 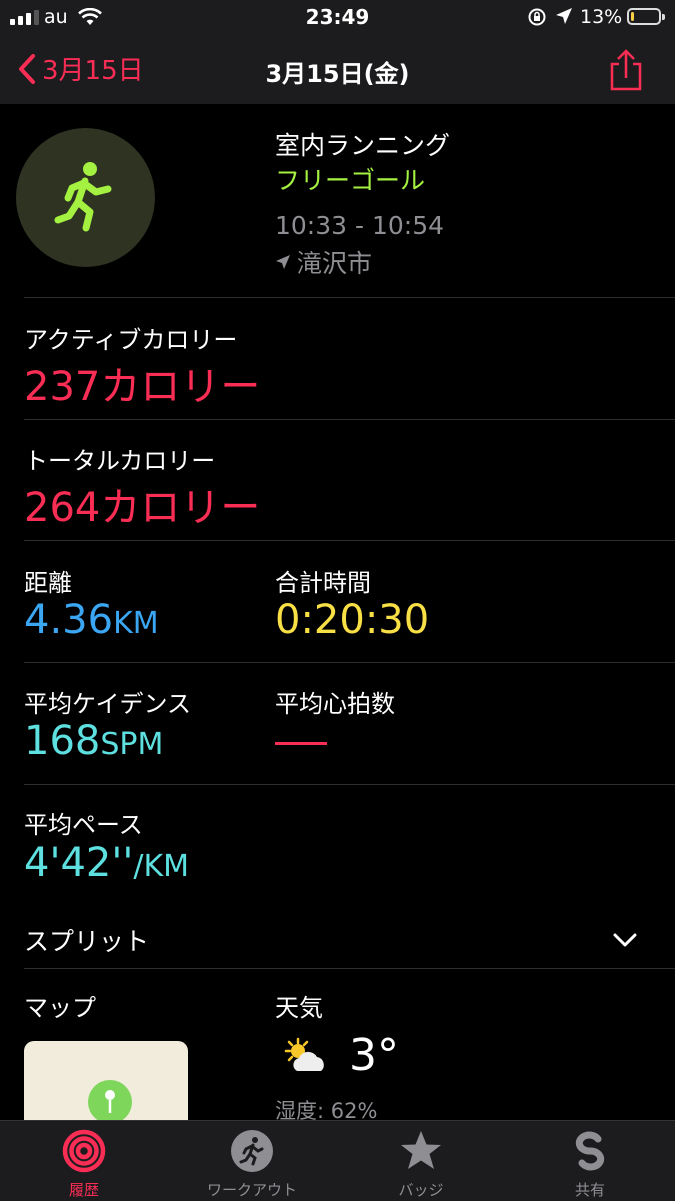 What do you see at coordinates (350, 180) in the screenshot?
I see `workout-goal: フリーゴール` at bounding box center [350, 180].